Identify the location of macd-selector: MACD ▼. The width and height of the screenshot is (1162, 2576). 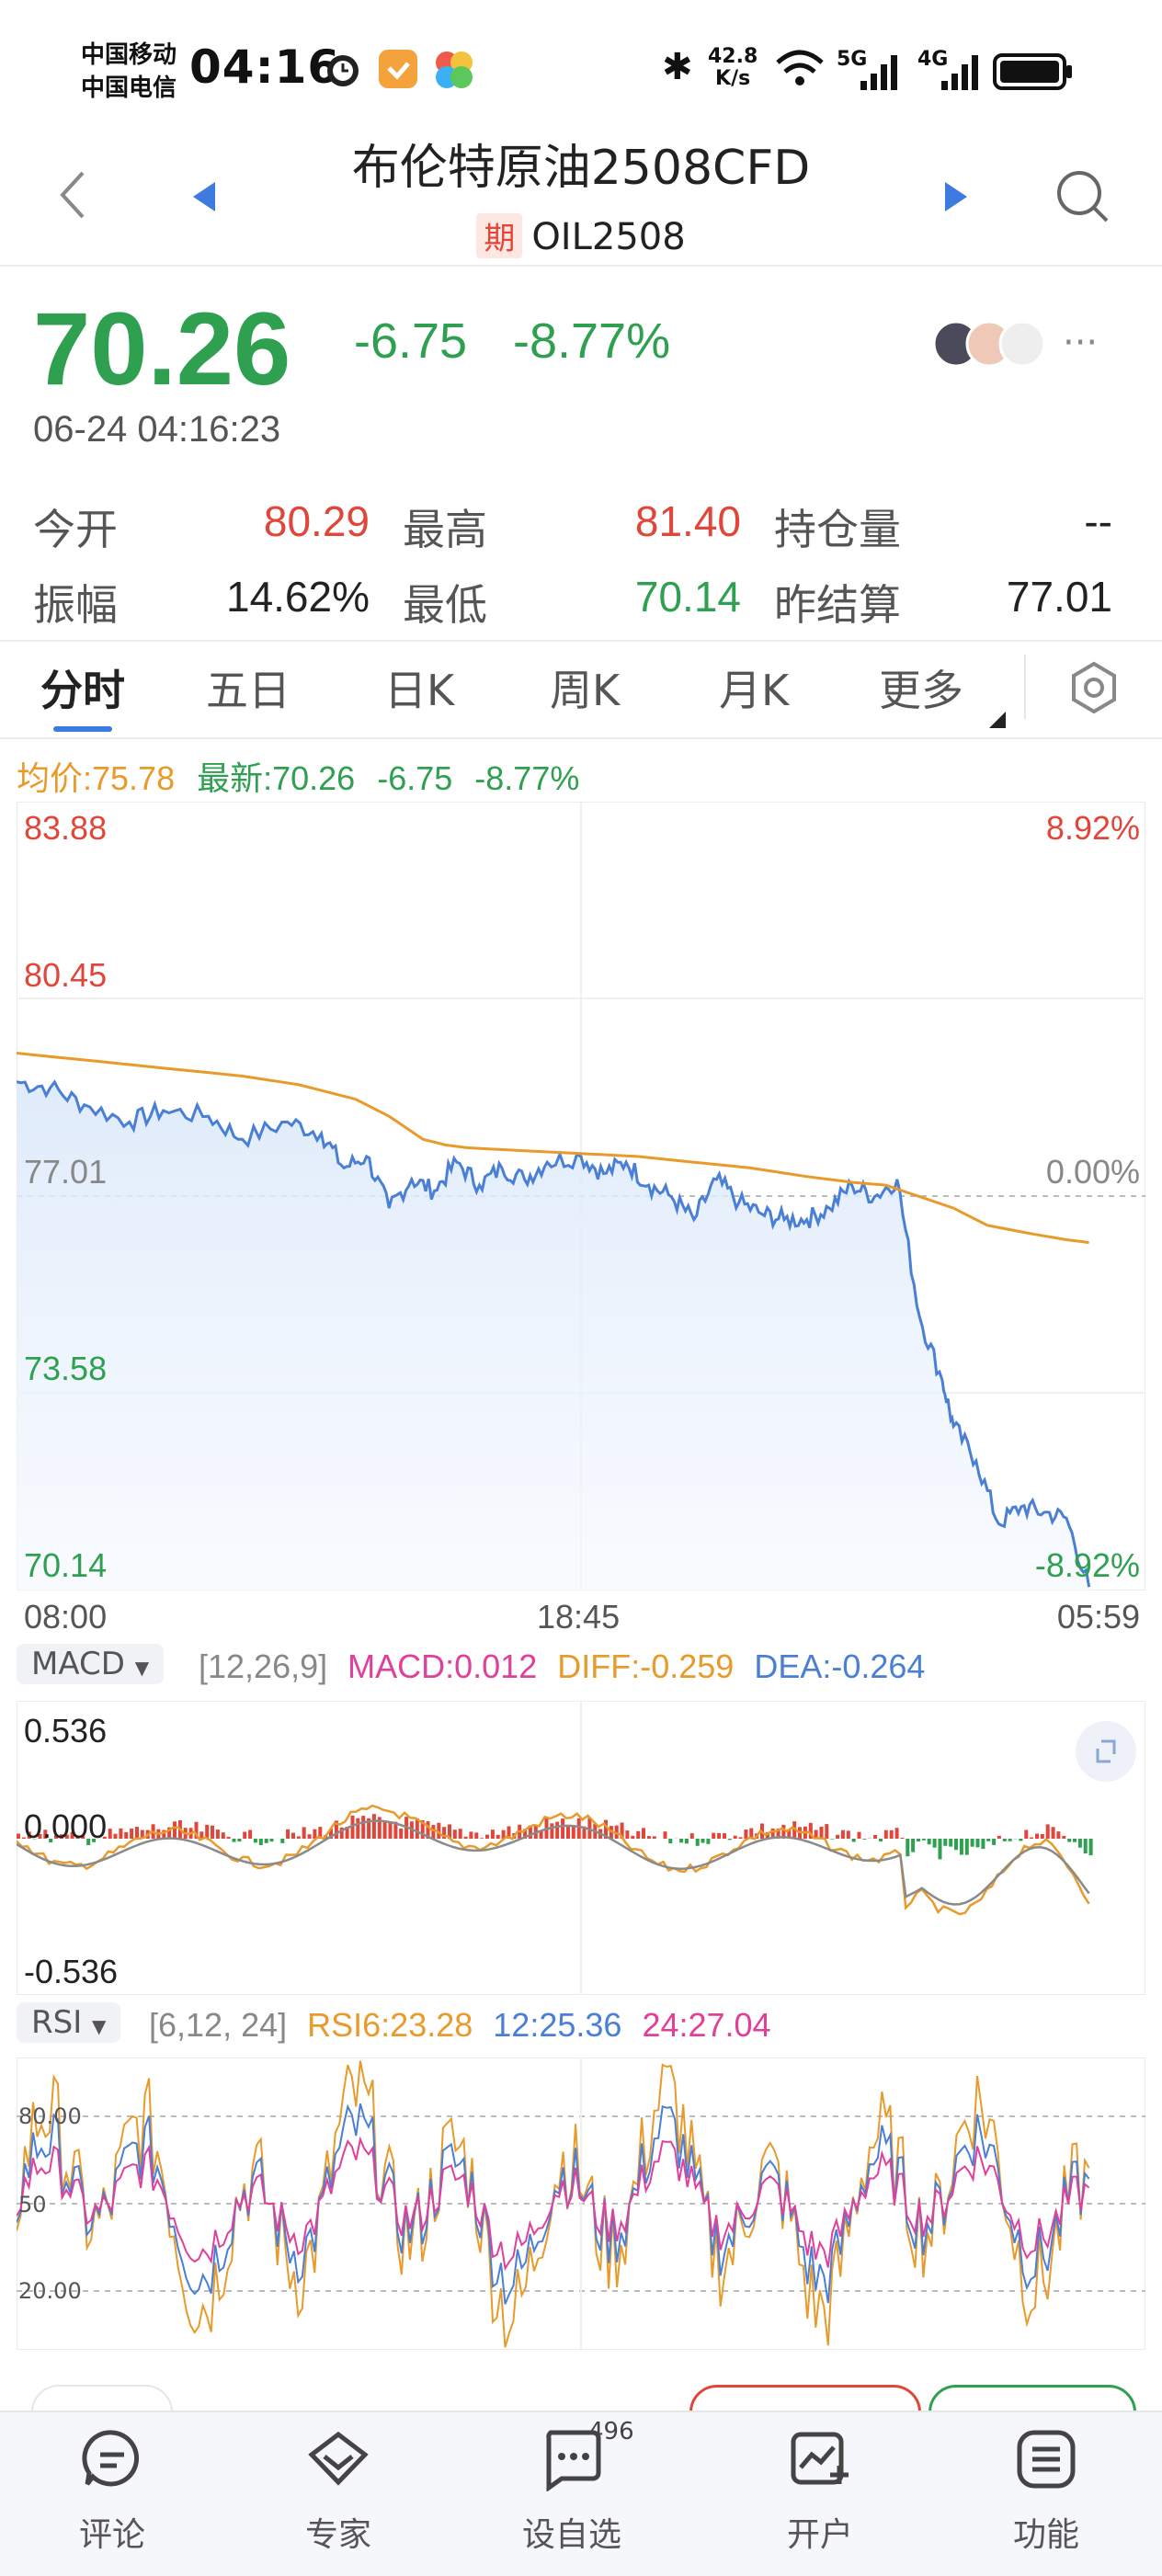
(90, 1664).